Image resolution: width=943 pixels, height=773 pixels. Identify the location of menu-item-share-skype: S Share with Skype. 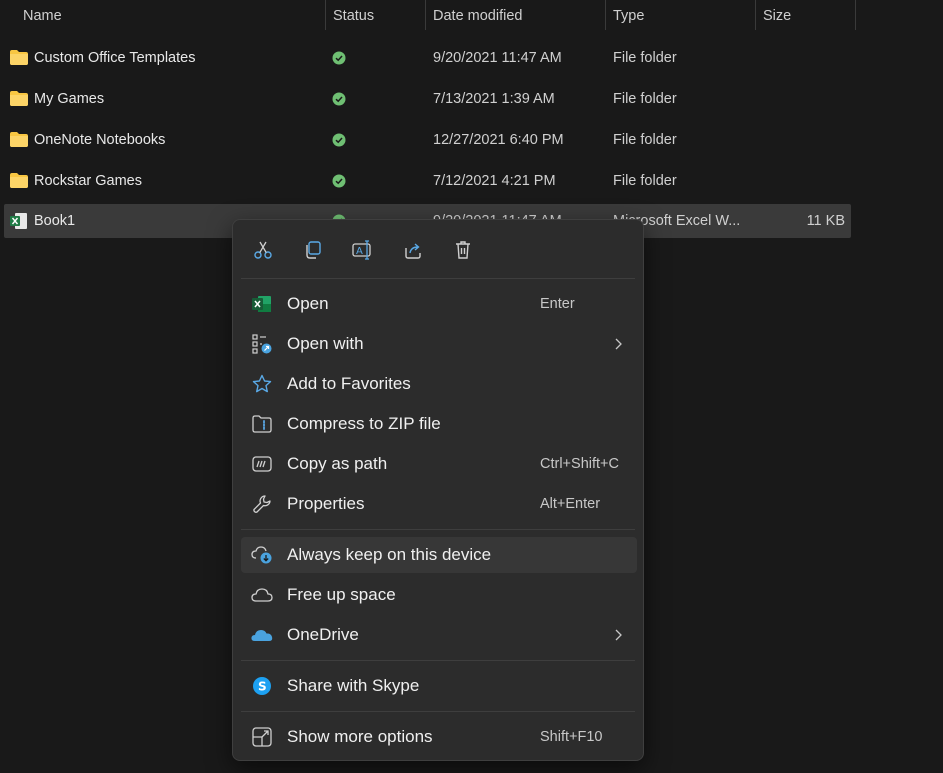
(439, 686).